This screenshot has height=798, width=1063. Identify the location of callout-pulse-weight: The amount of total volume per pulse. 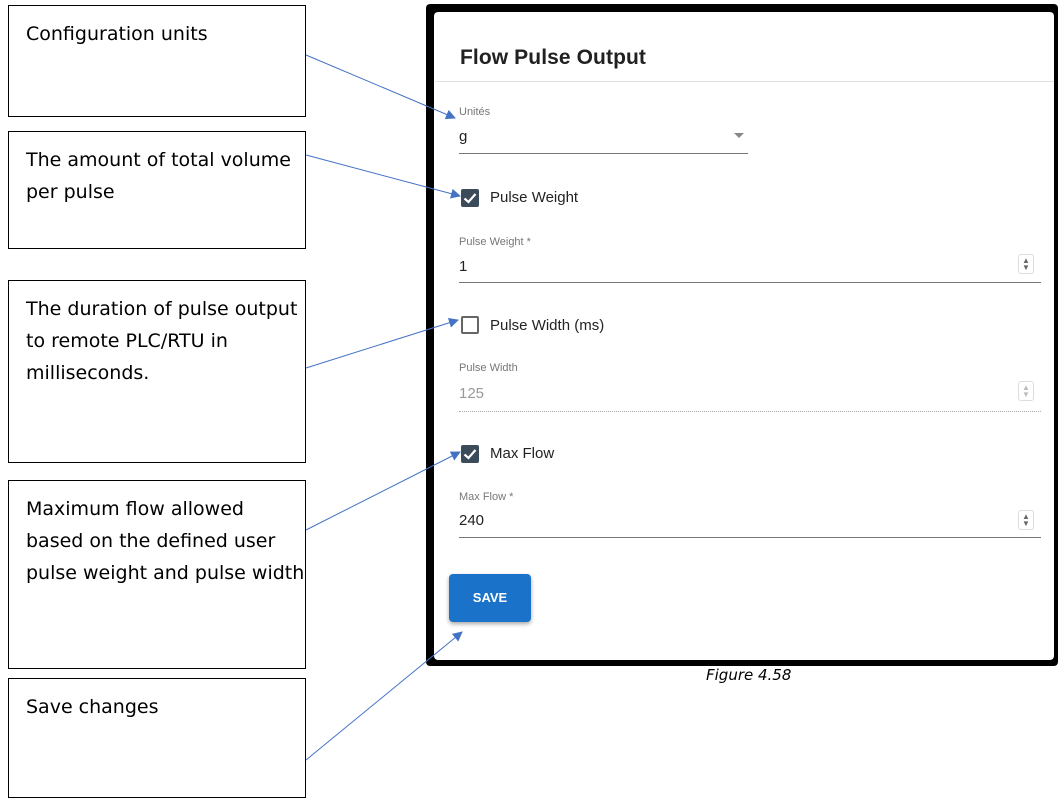
(157, 190).